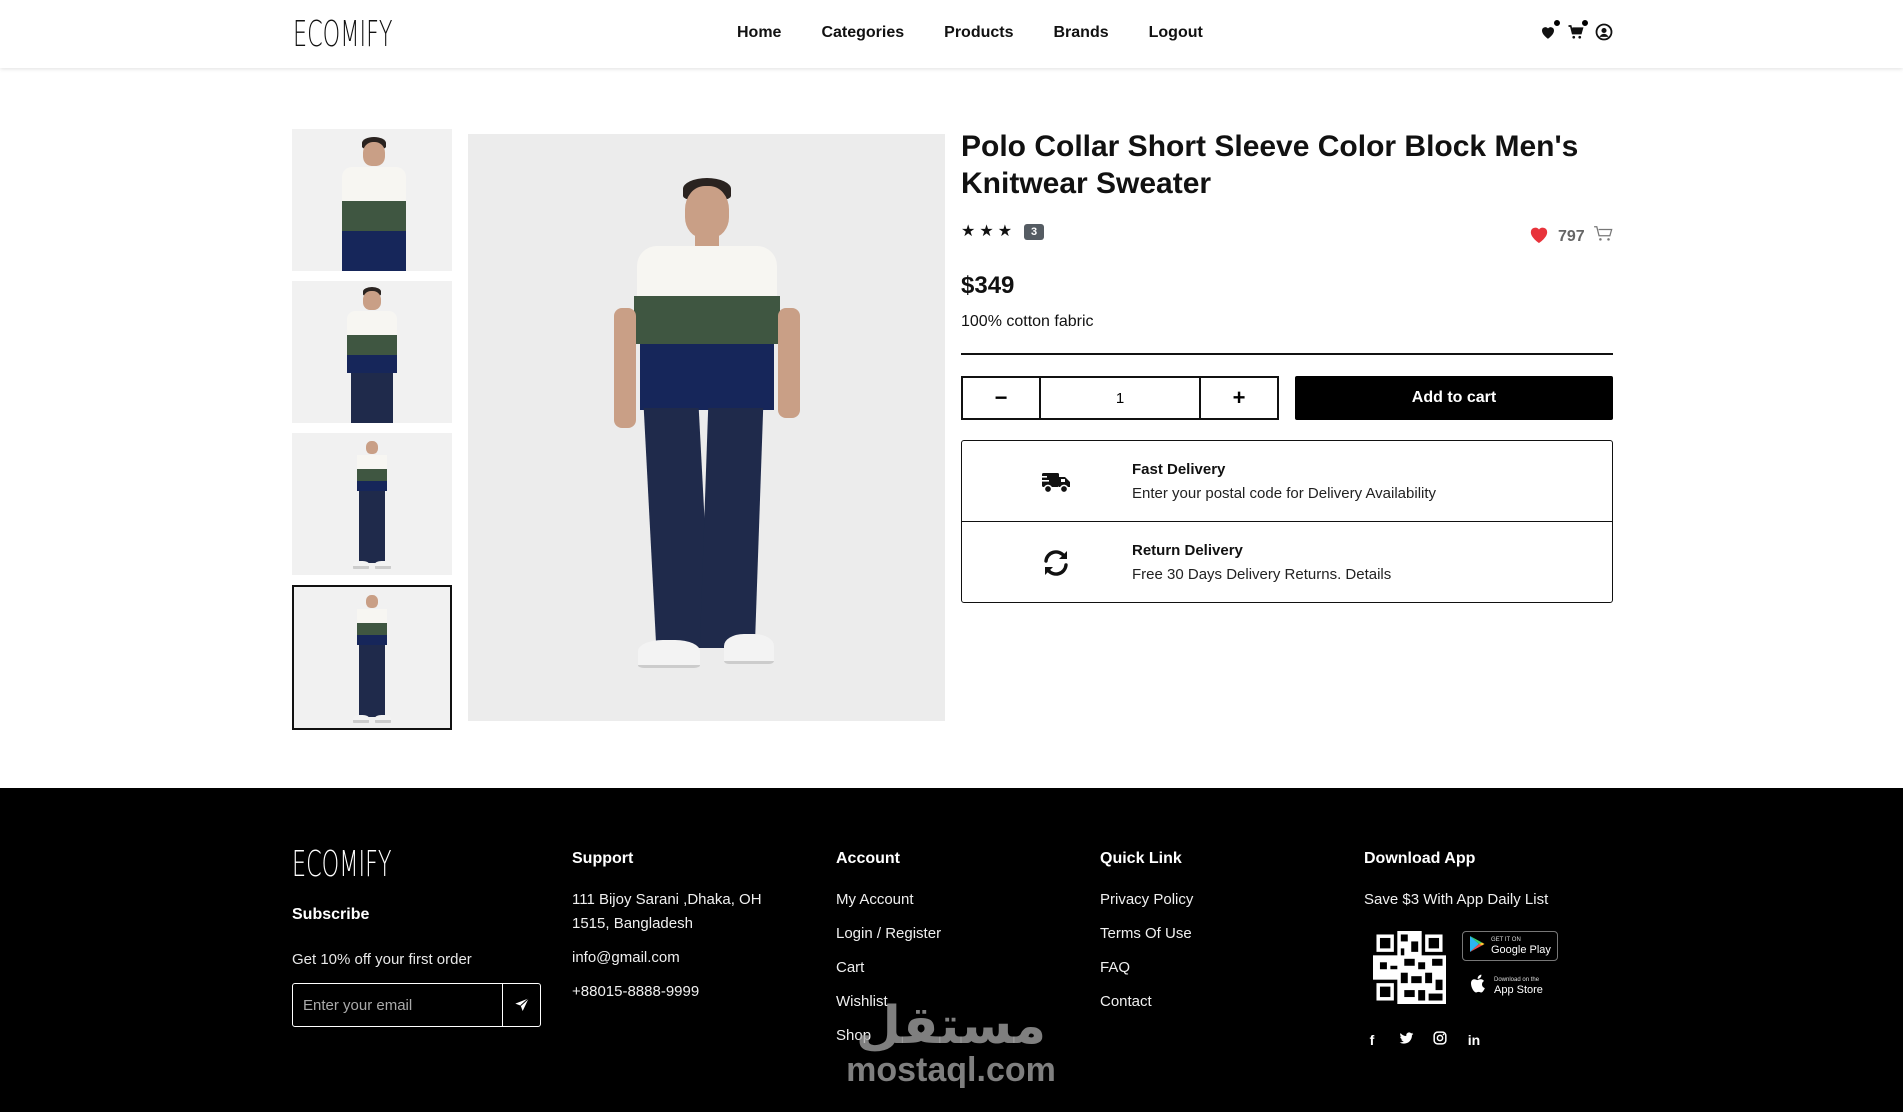  I want to click on app-store-button: Download on the App Store, so click(1510, 986).